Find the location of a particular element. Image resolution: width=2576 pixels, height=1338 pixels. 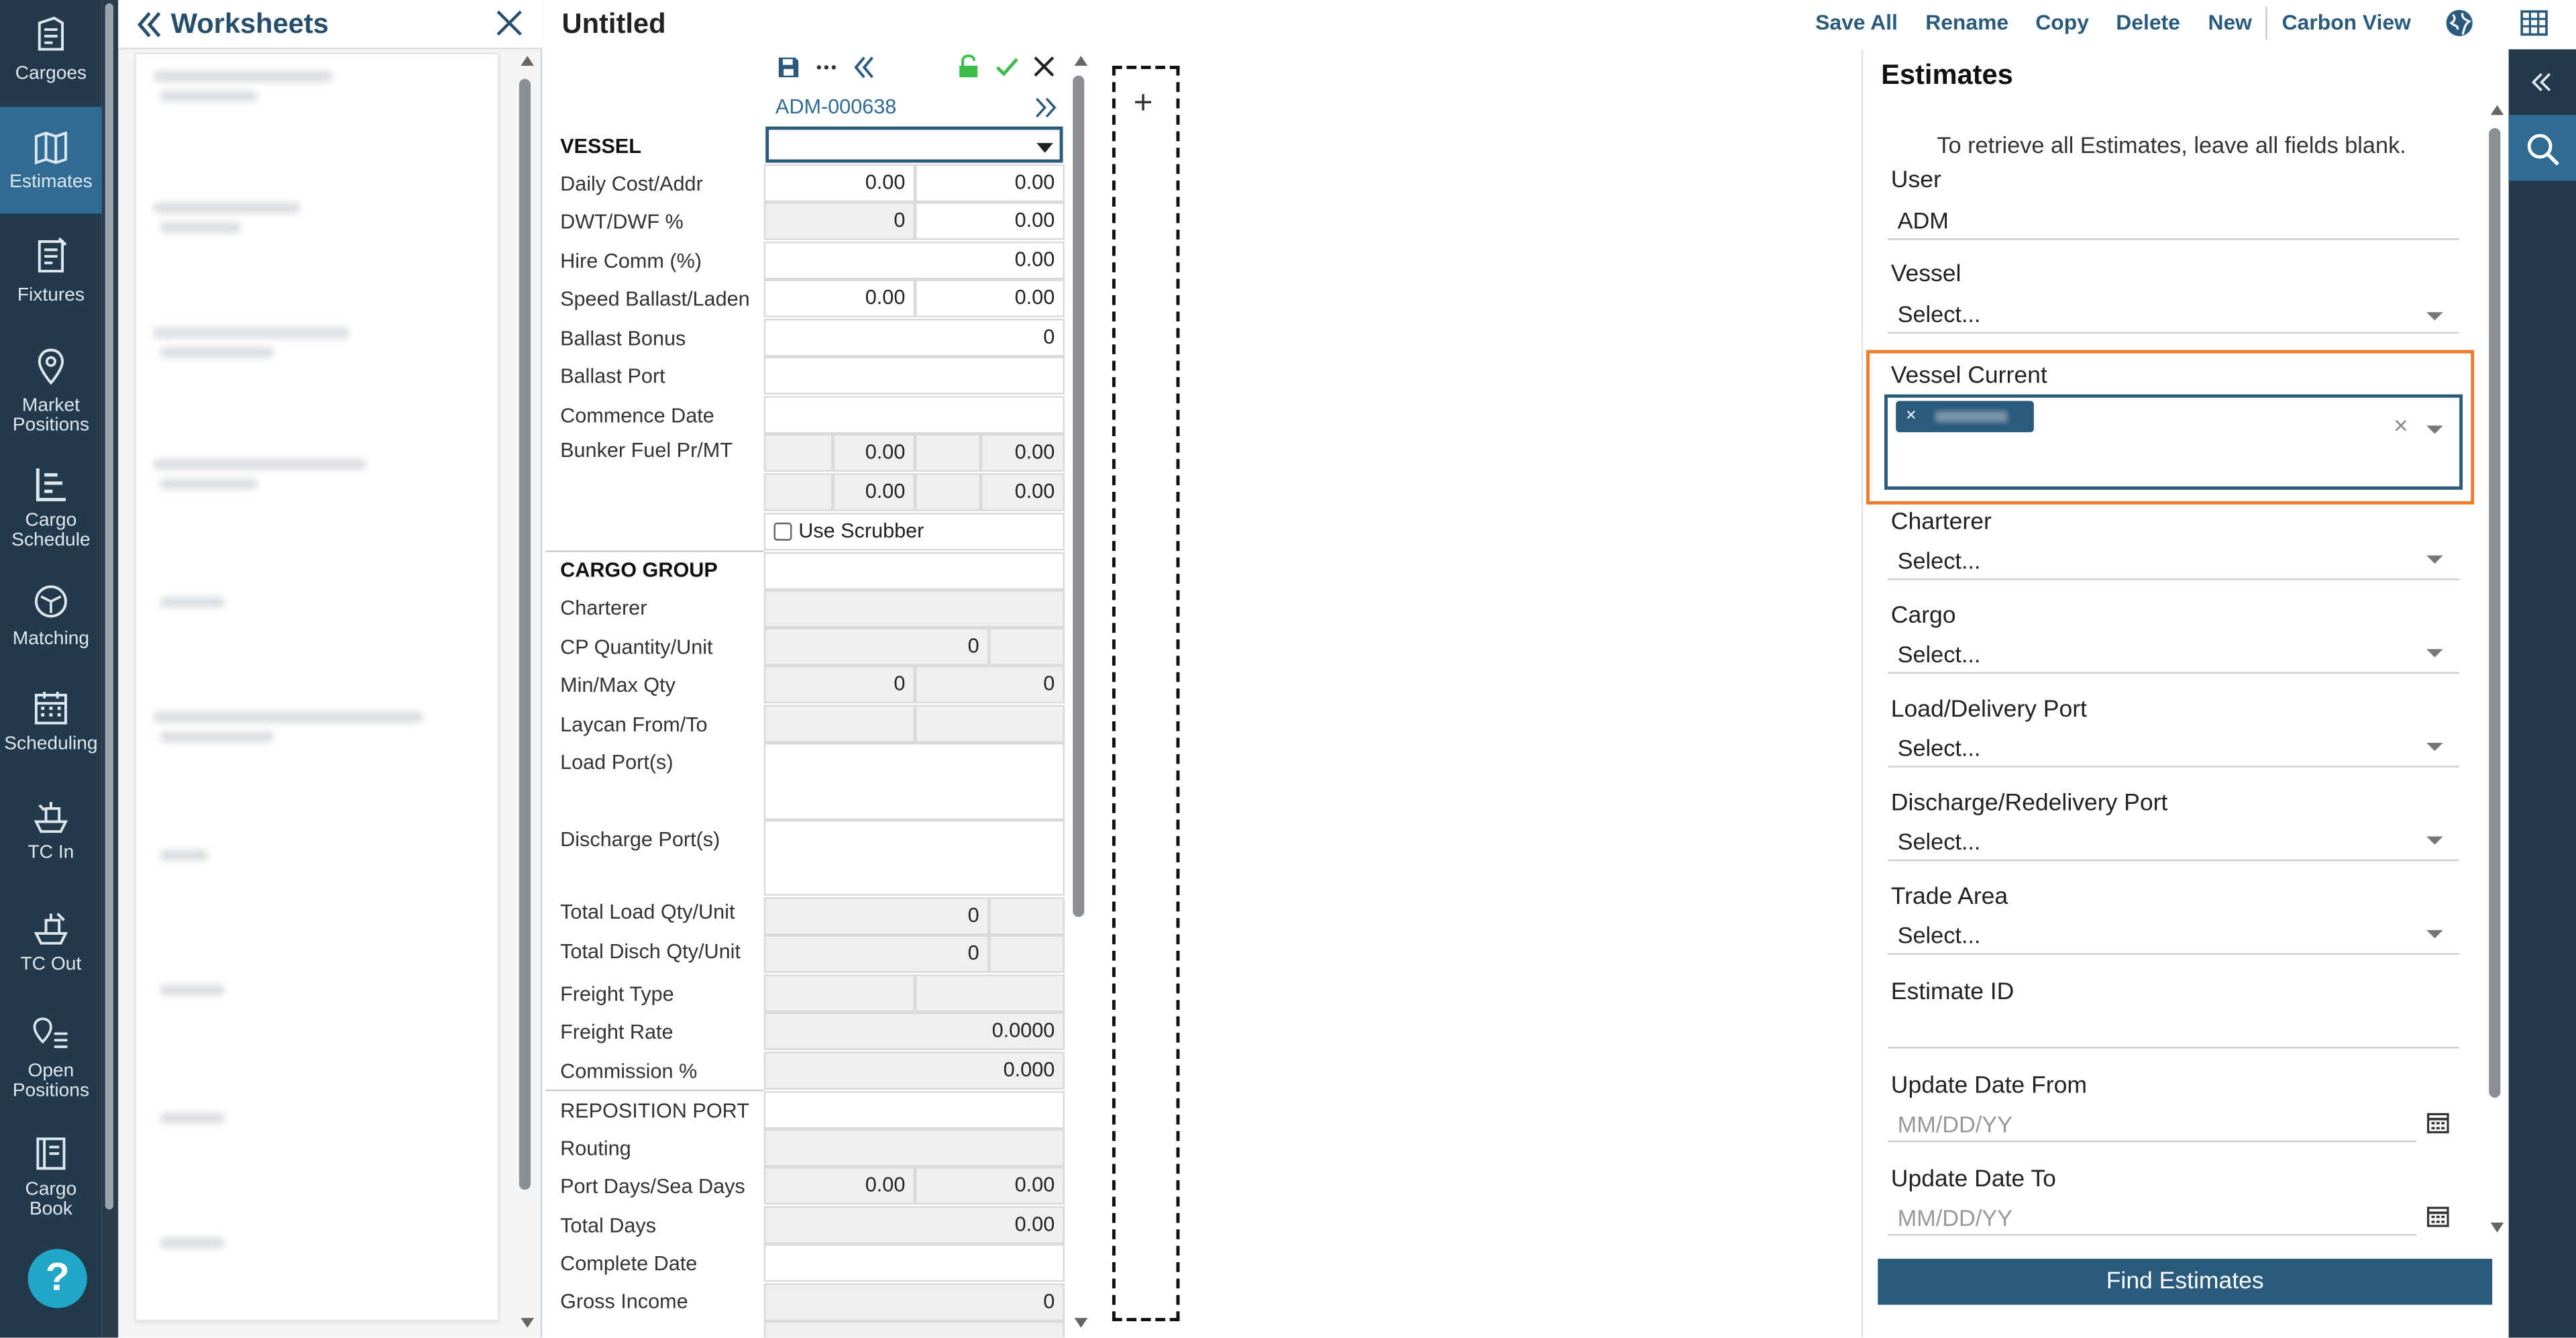

help-button: ? is located at coordinates (57, 1278).